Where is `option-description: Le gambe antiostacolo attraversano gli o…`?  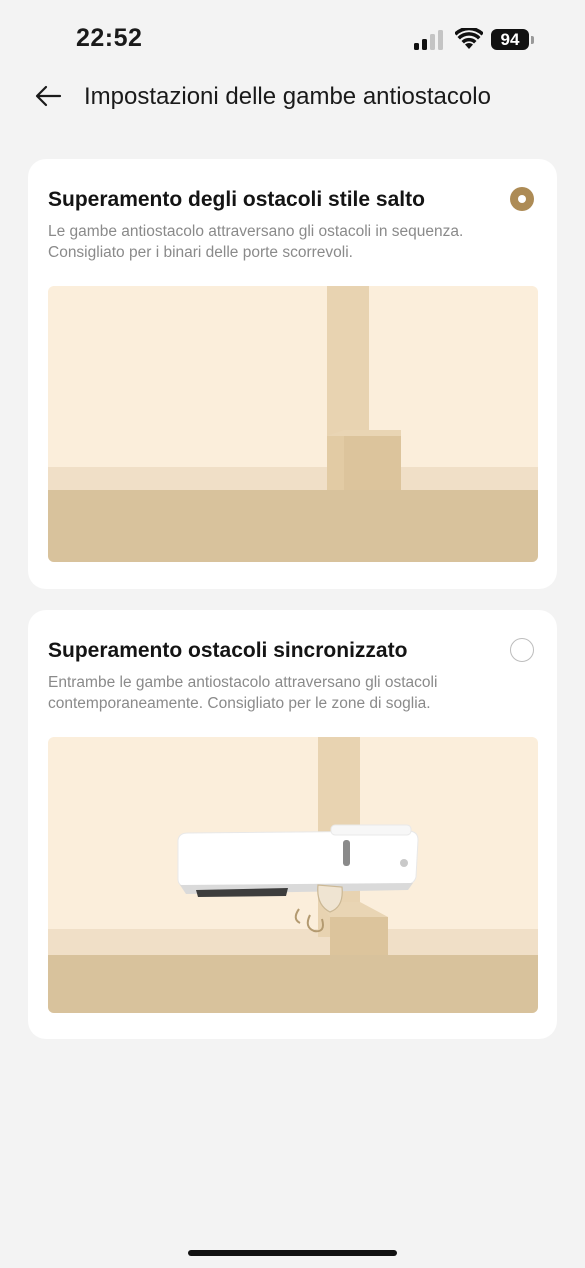 option-description: Le gambe antiostacolo attraversano gli o… is located at coordinates (256, 242).